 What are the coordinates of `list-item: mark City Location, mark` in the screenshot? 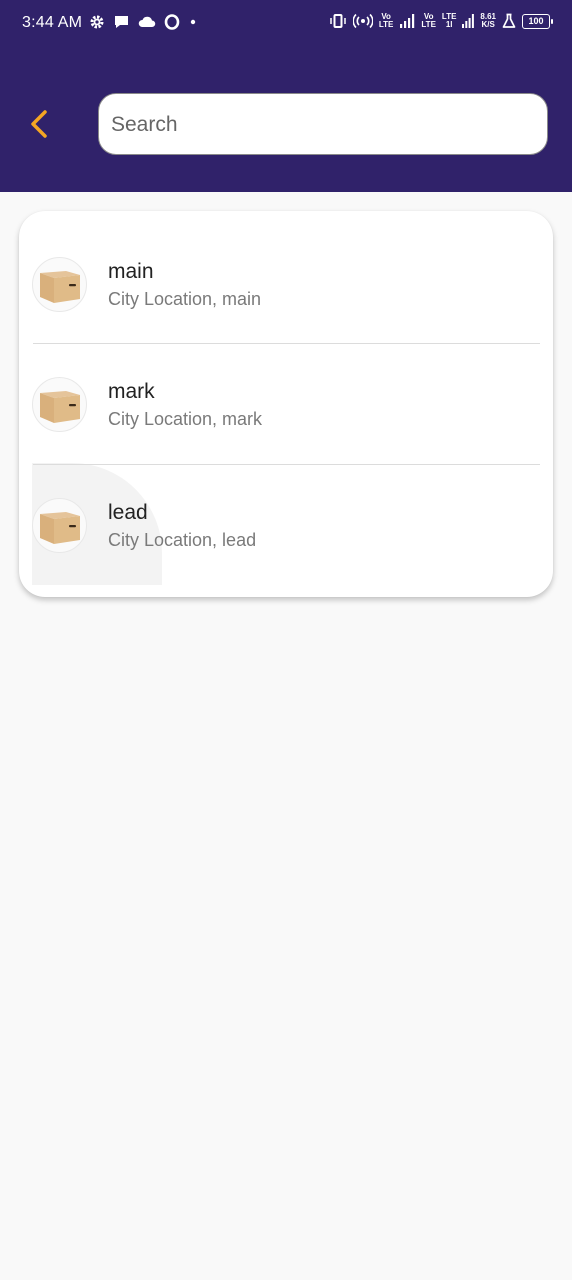 It's located at (286, 391).